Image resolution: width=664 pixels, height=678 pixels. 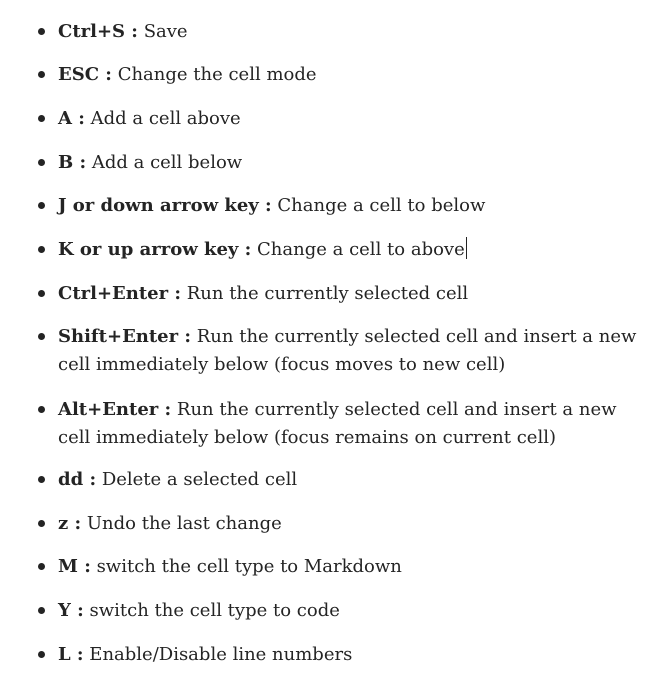 I want to click on list-item-b: B : Add a cell below, so click(x=343, y=163).